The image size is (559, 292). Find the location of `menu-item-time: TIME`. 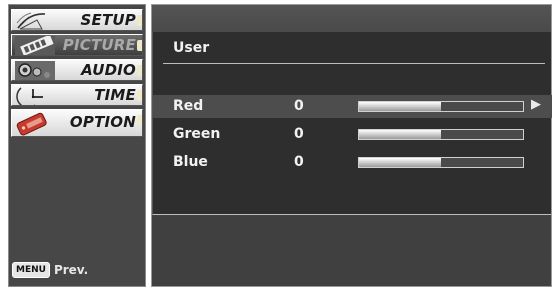

menu-item-time: TIME is located at coordinates (77, 95).